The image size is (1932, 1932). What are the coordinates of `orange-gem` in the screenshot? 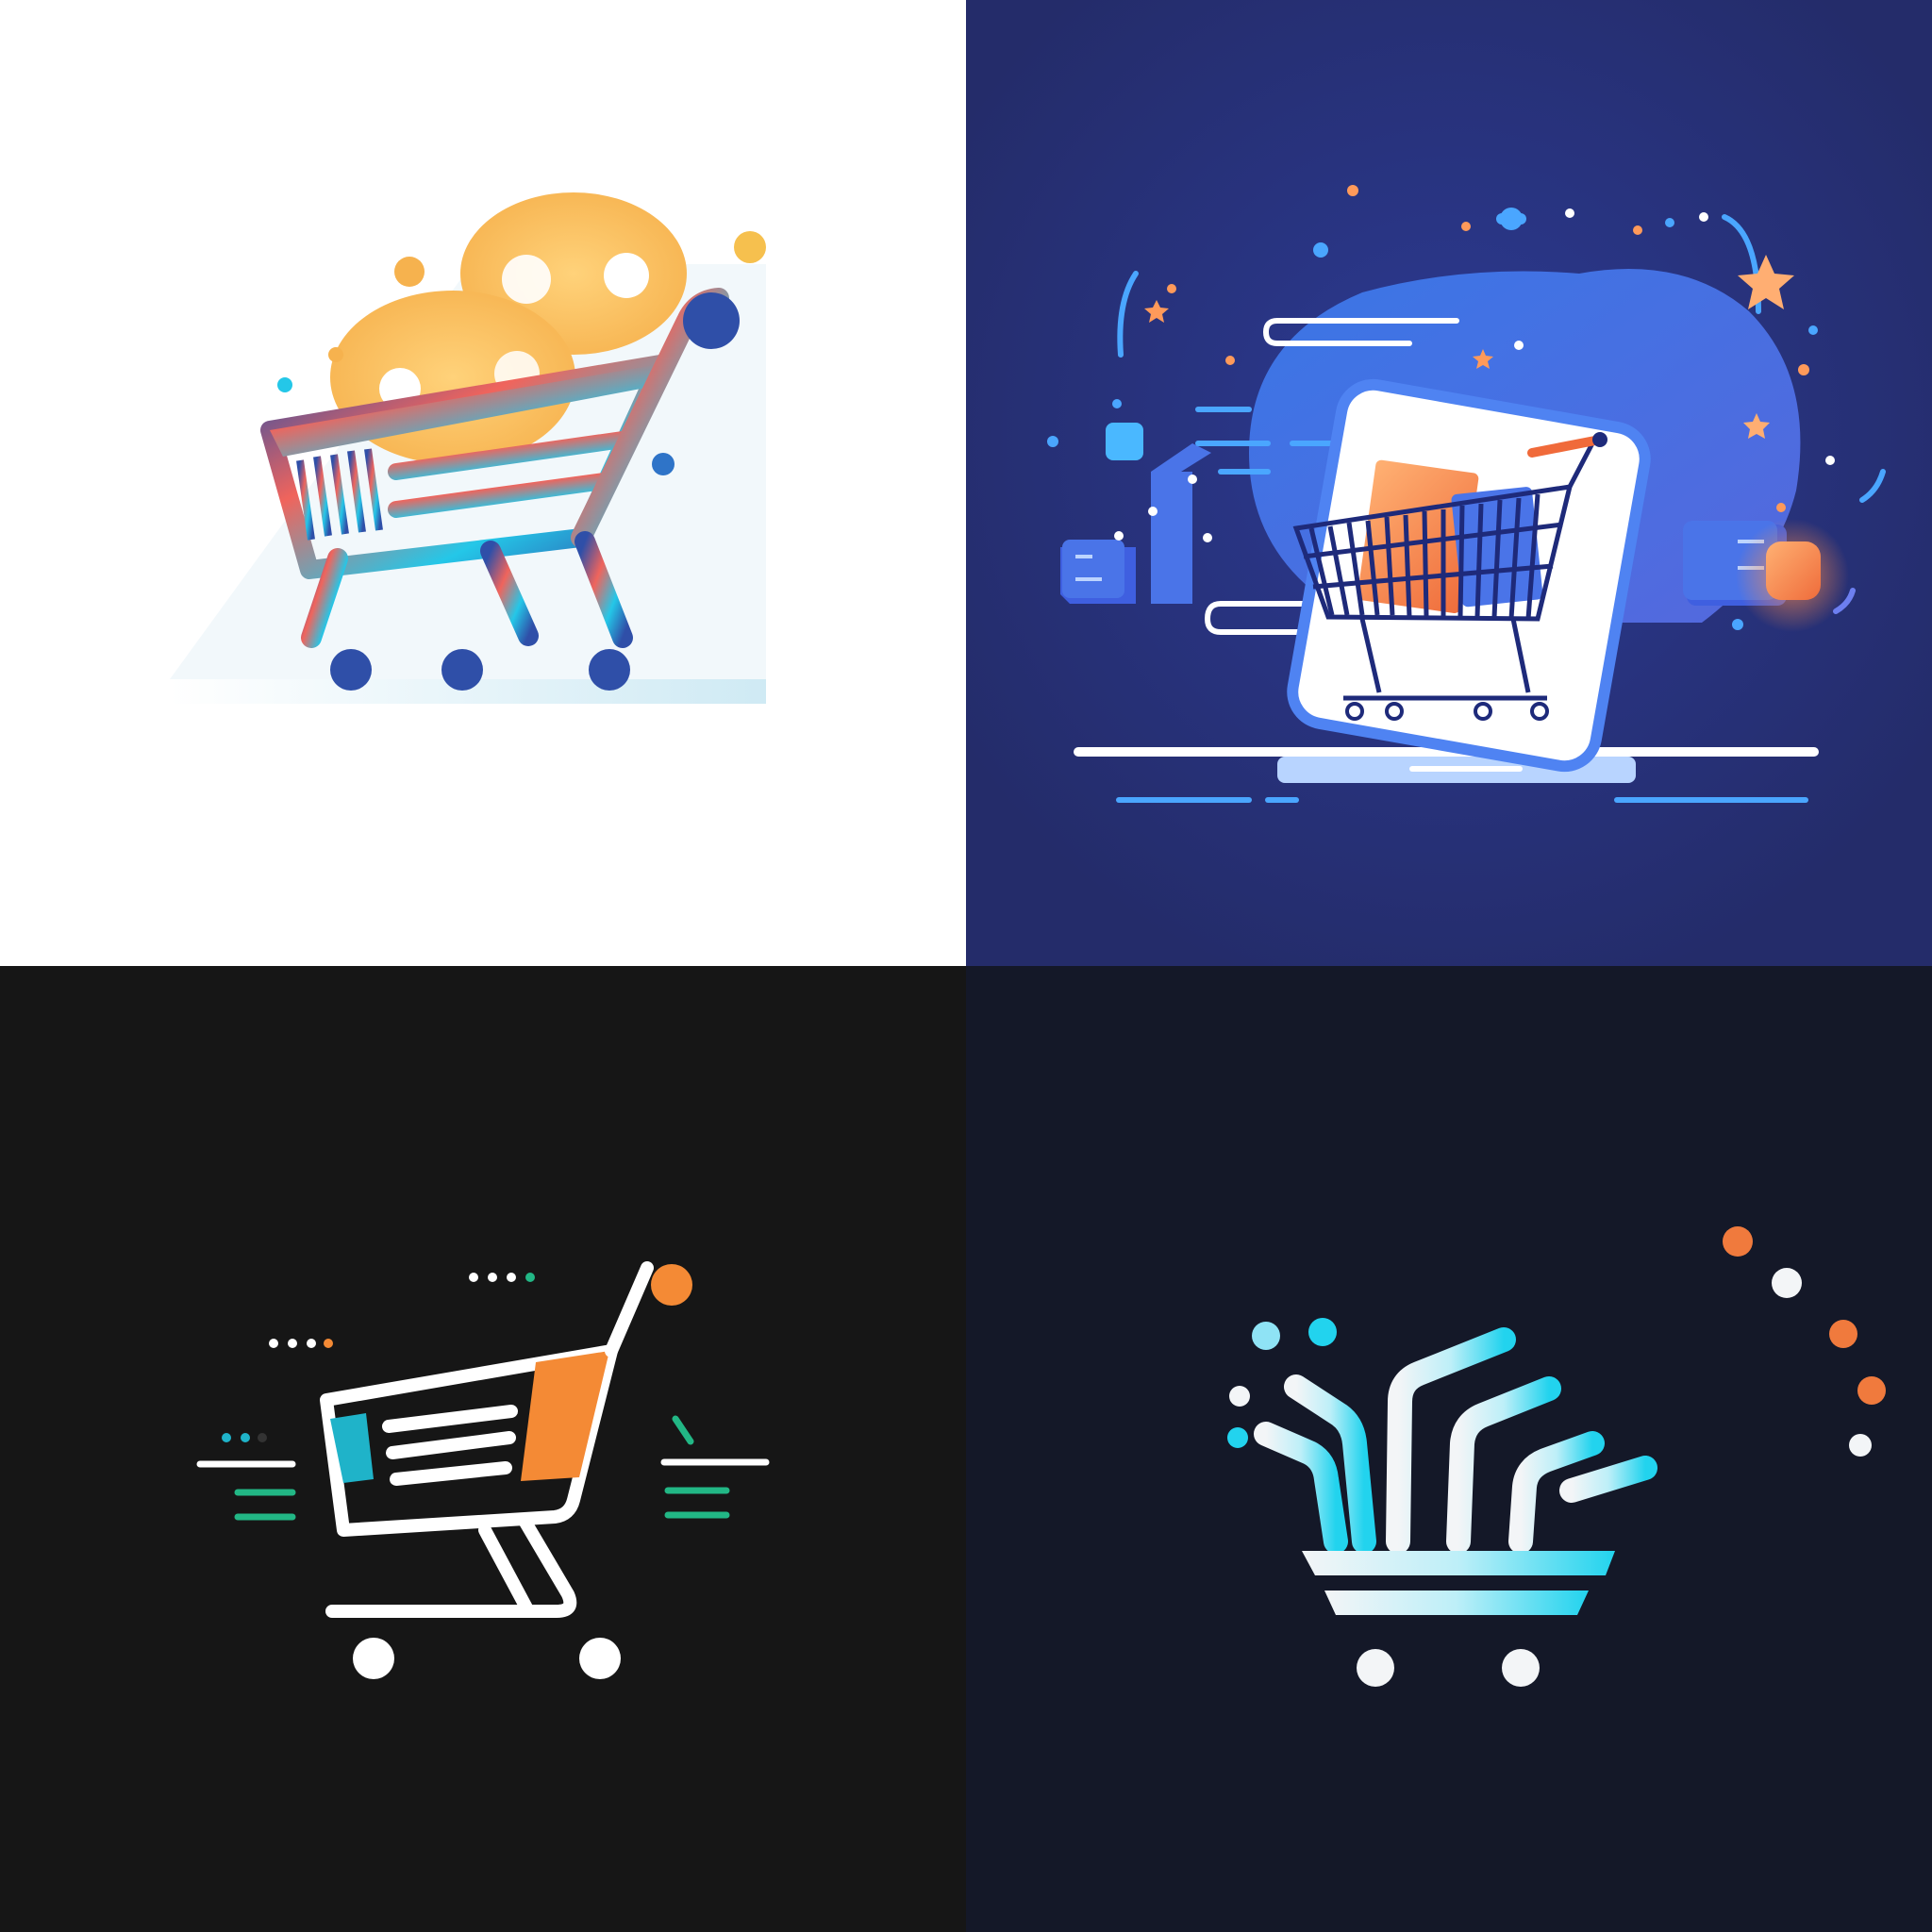 It's located at (1794, 571).